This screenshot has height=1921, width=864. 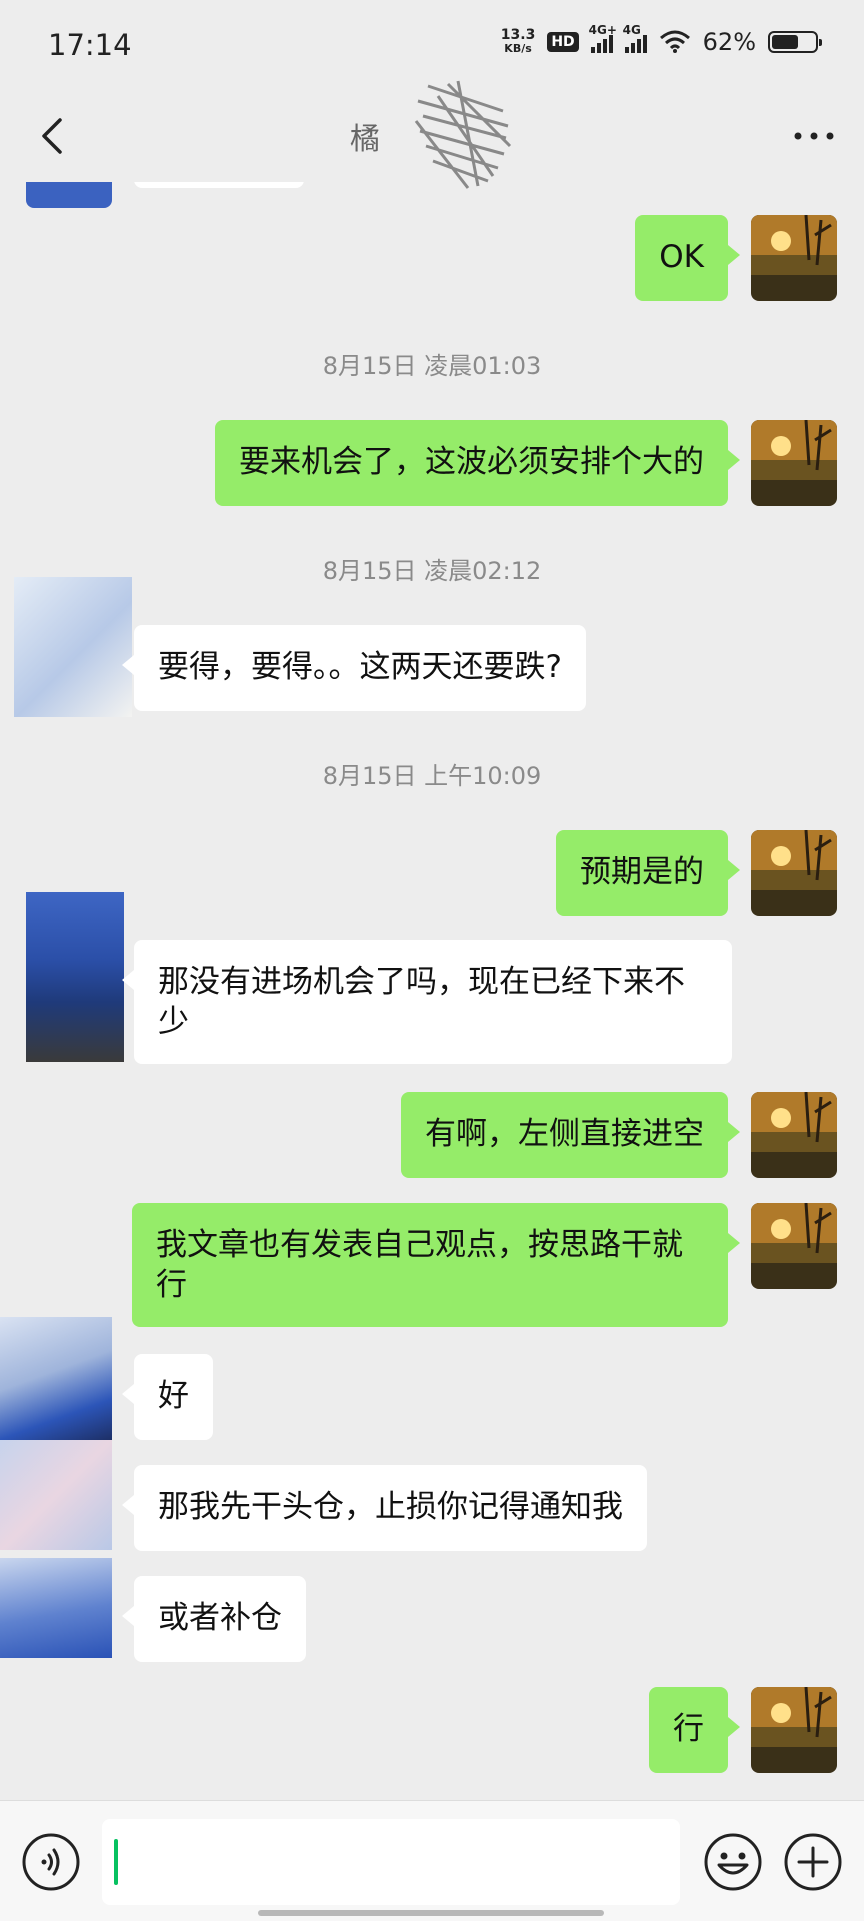 What do you see at coordinates (431, 1913) in the screenshot?
I see `home-indicator` at bounding box center [431, 1913].